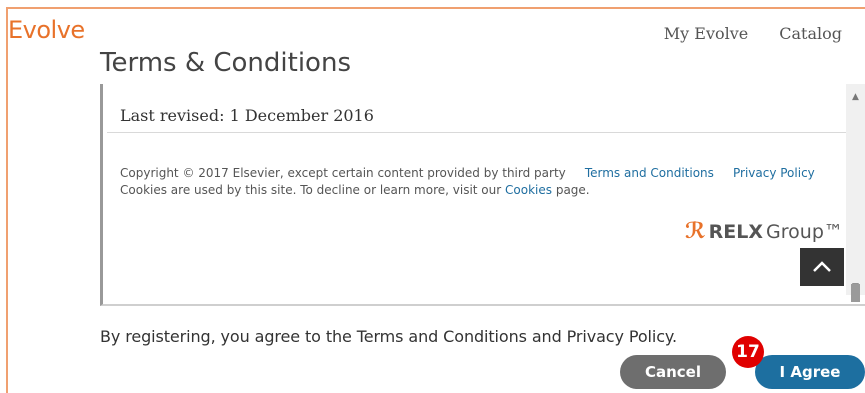 The height and width of the screenshot is (393, 865). What do you see at coordinates (572, 190) in the screenshot?
I see `cookies-suffix: page.` at bounding box center [572, 190].